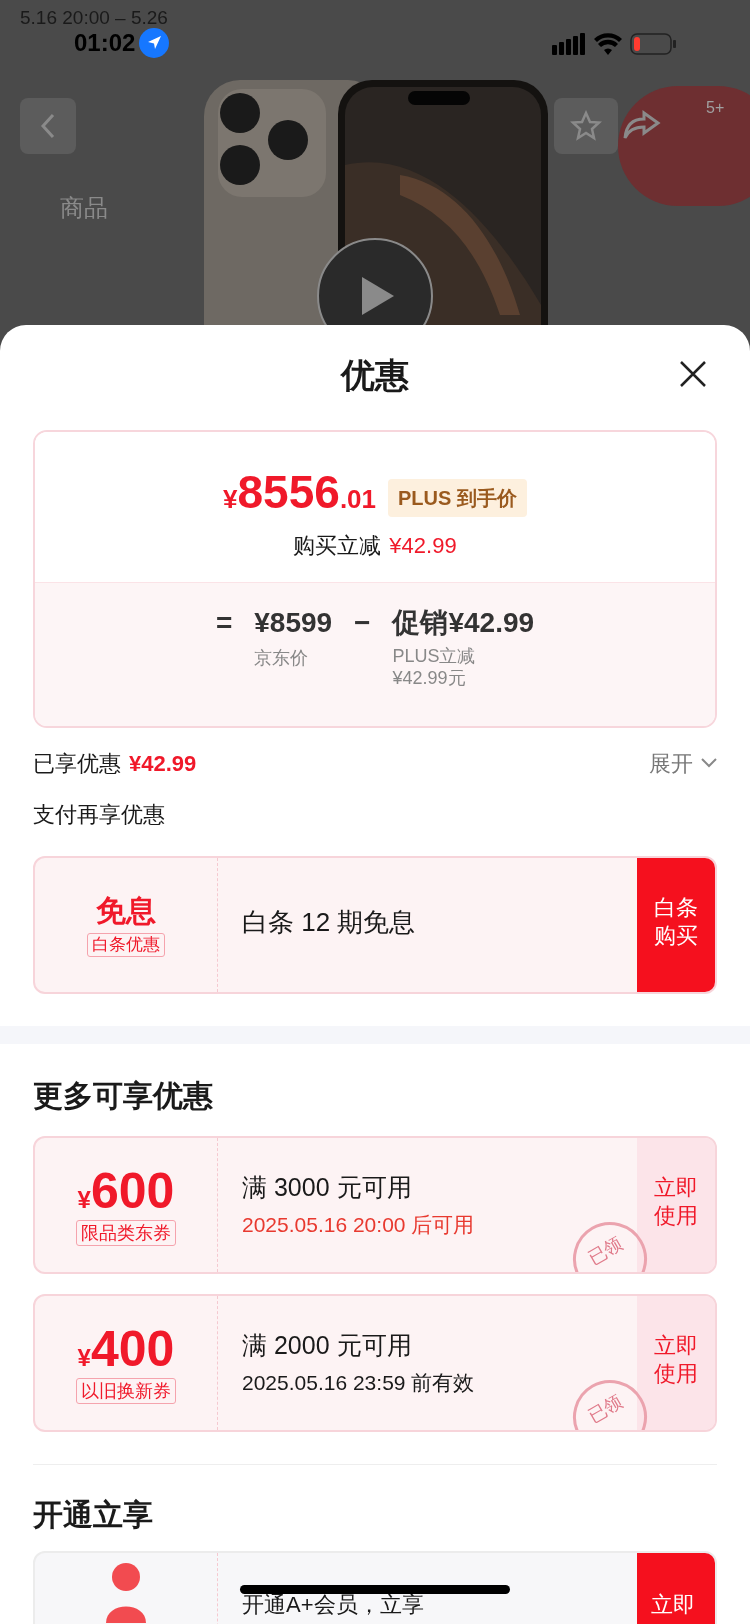 The height and width of the screenshot is (1624, 750). What do you see at coordinates (163, 763) in the screenshot?
I see `discount-value: ¥42.99` at bounding box center [163, 763].